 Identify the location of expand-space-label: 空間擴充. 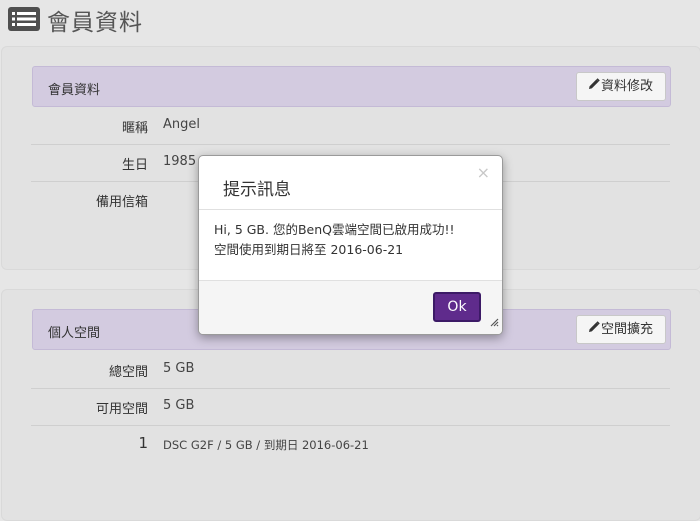
(626, 329).